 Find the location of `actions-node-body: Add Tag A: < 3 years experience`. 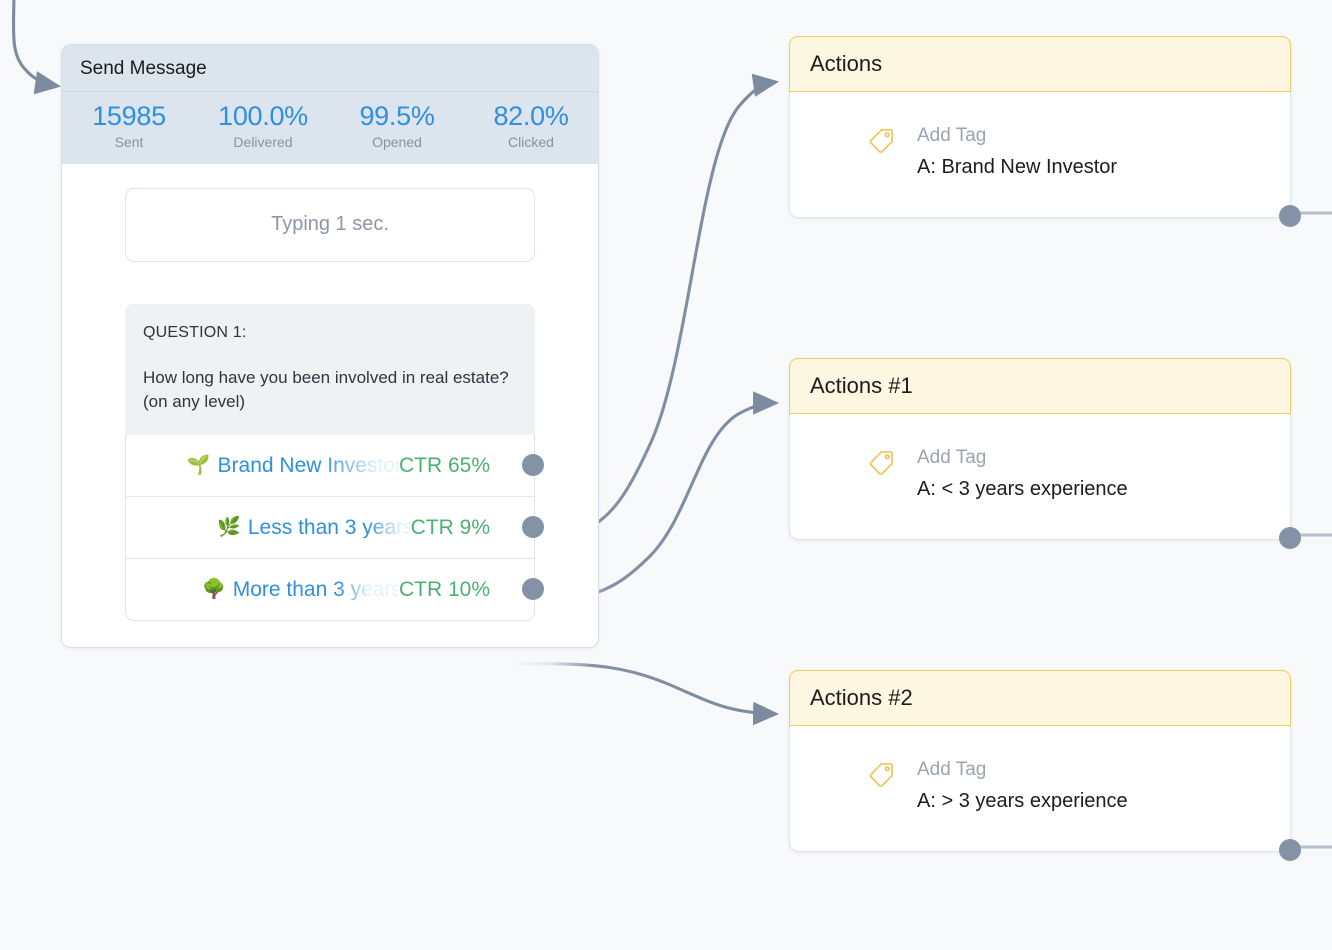

actions-node-body: Add Tag A: < 3 years experience is located at coordinates (1040, 476).